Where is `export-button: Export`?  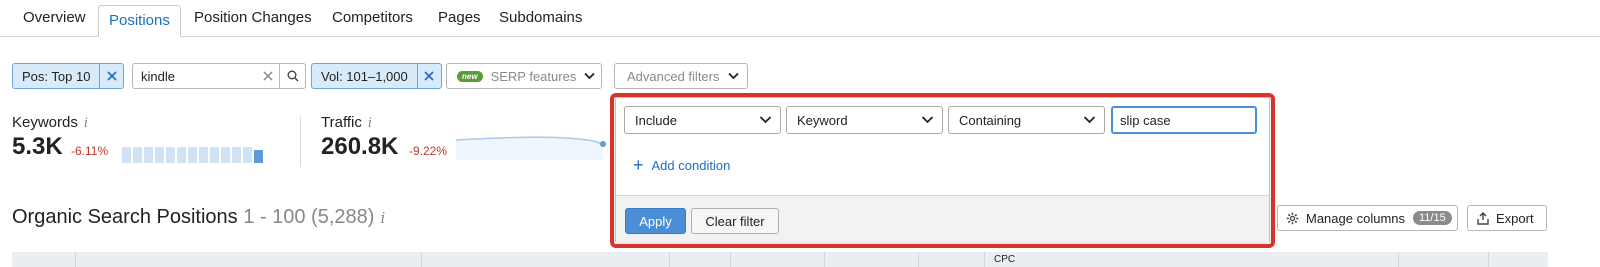 export-button: Export is located at coordinates (1507, 218).